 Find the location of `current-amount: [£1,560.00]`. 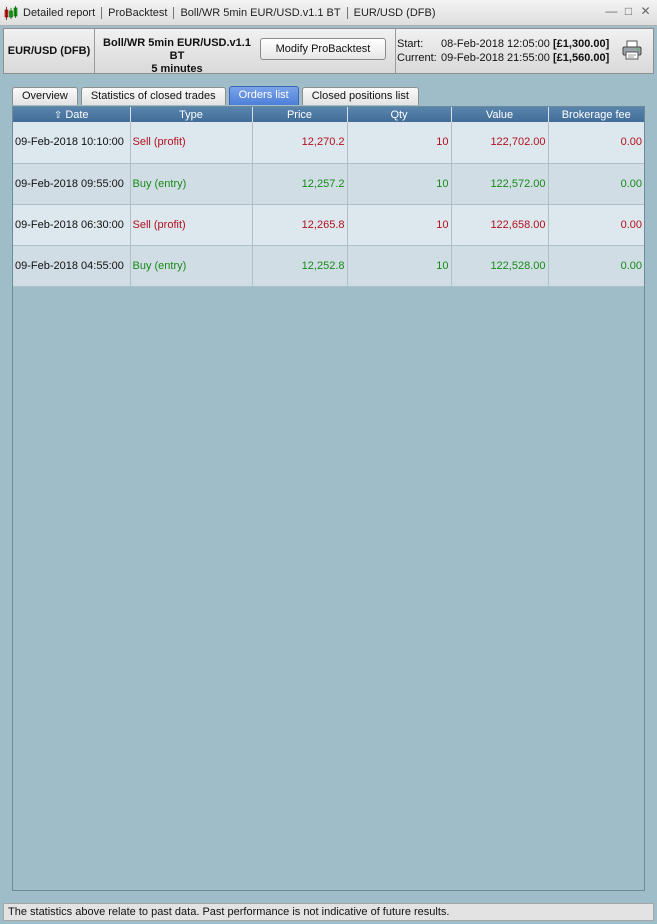

current-amount: [£1,560.00] is located at coordinates (581, 58).